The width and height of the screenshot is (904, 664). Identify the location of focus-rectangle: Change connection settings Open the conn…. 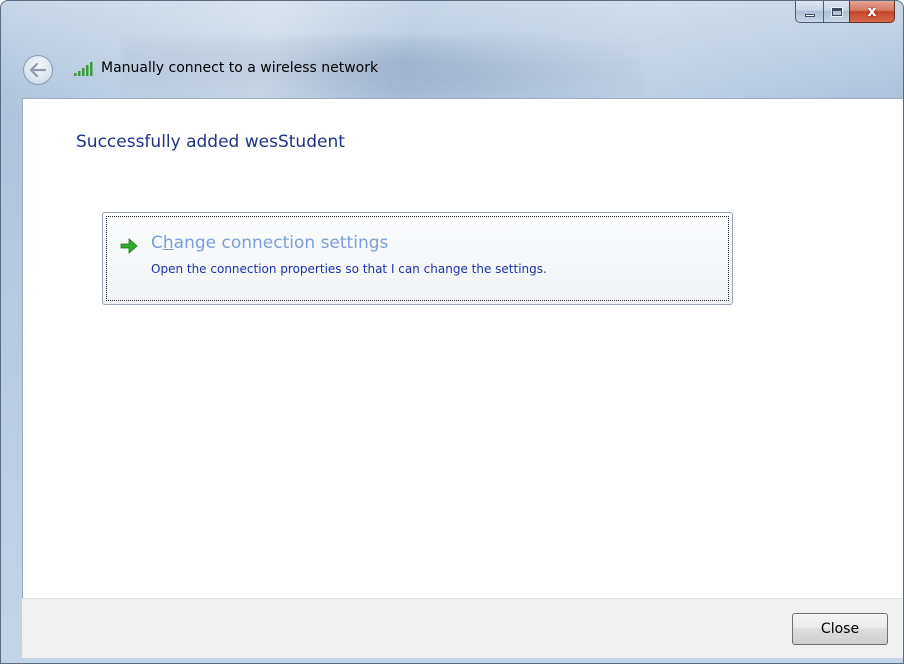
(417, 258).